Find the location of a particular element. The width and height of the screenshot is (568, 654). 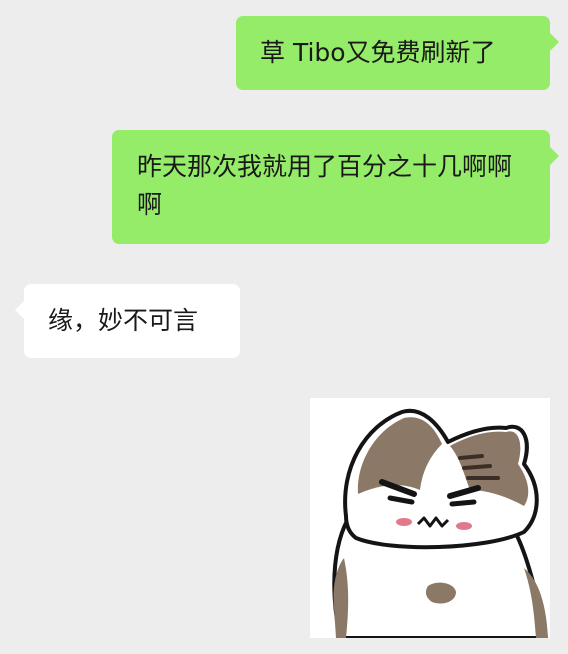

message-text: 昨天那次我就用了百分之十几啊啊啊 is located at coordinates (325, 185).